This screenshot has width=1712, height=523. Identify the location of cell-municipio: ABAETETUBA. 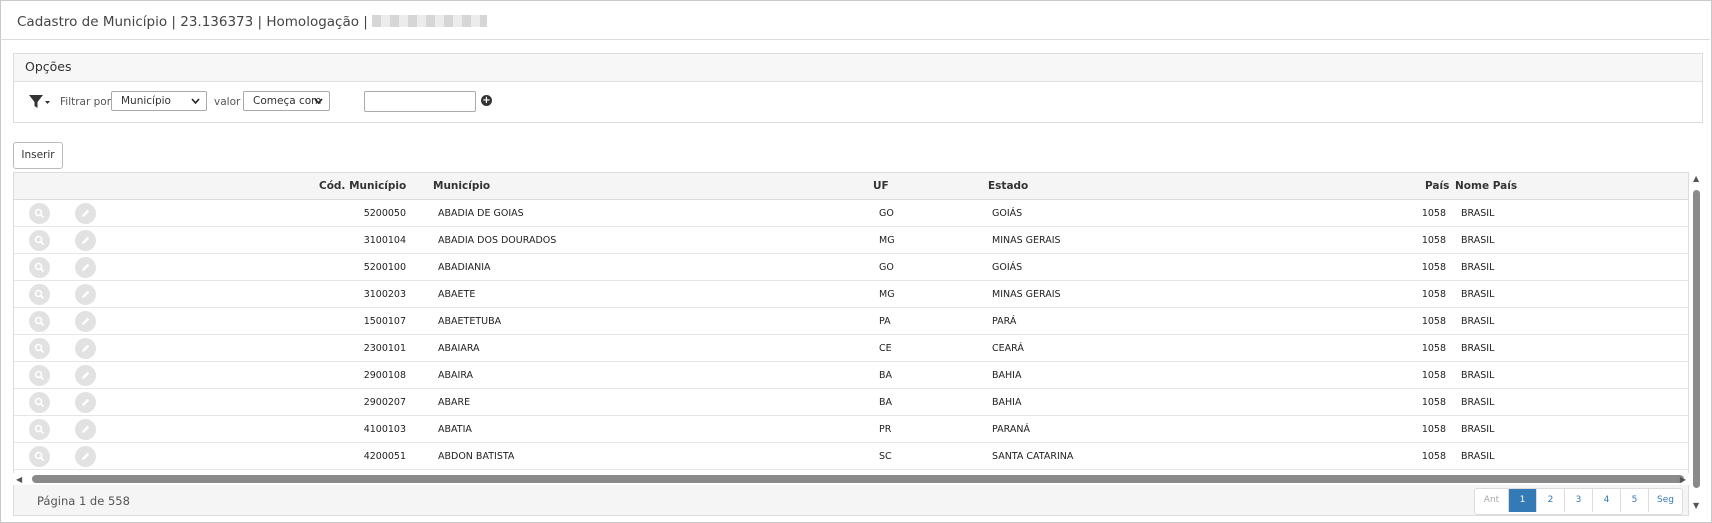
(470, 321).